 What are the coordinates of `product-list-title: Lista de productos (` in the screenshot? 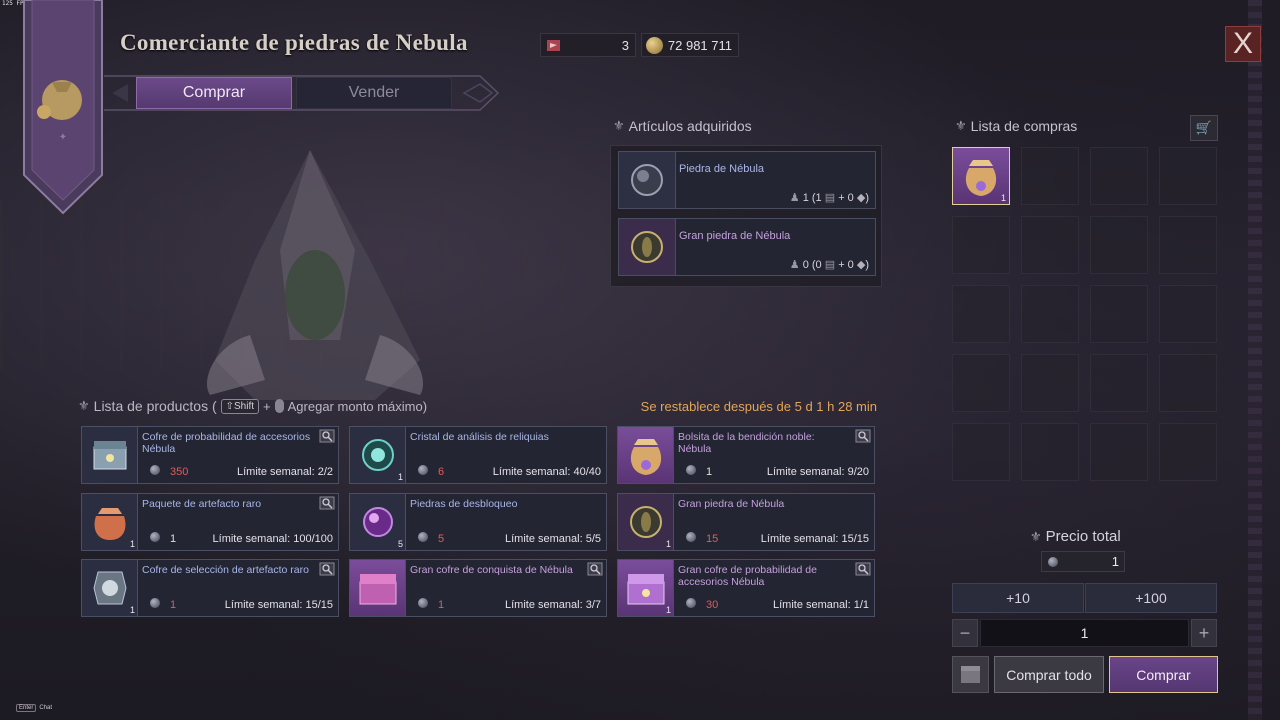 It's located at (155, 406).